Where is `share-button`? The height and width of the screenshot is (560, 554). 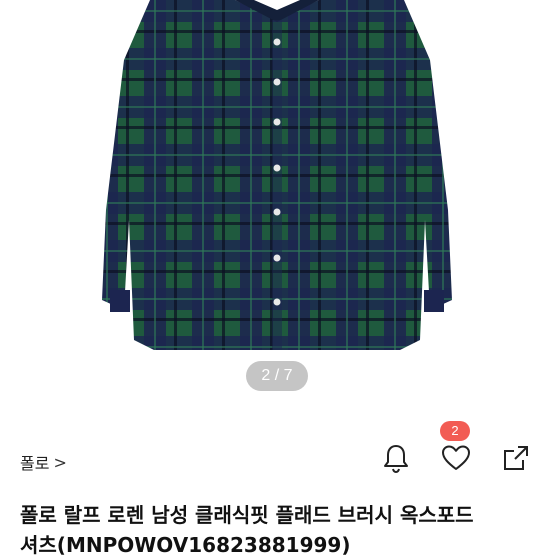 share-button is located at coordinates (516, 458).